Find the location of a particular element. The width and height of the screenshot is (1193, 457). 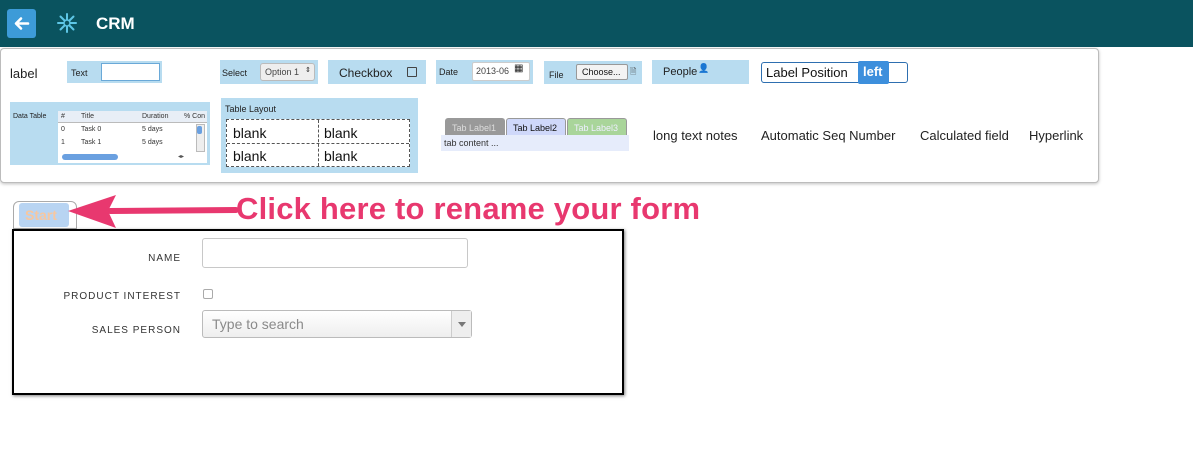

name-label: NAME is located at coordinates (164, 258).